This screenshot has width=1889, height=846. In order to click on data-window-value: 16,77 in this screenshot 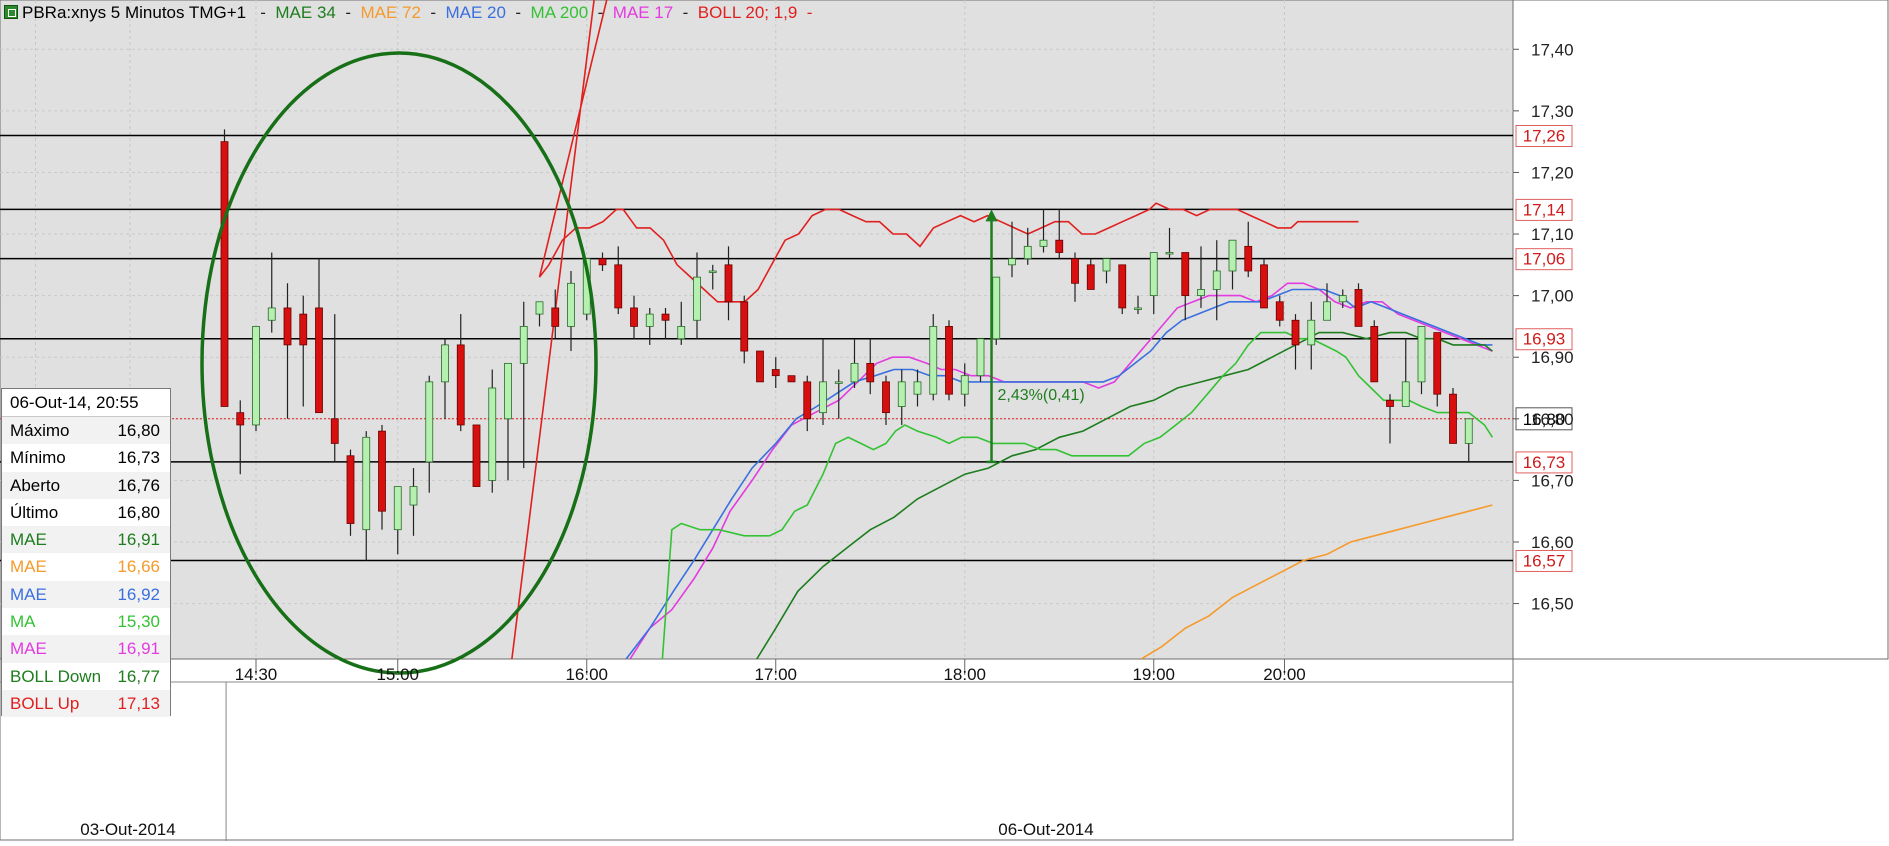, I will do `click(138, 676)`.